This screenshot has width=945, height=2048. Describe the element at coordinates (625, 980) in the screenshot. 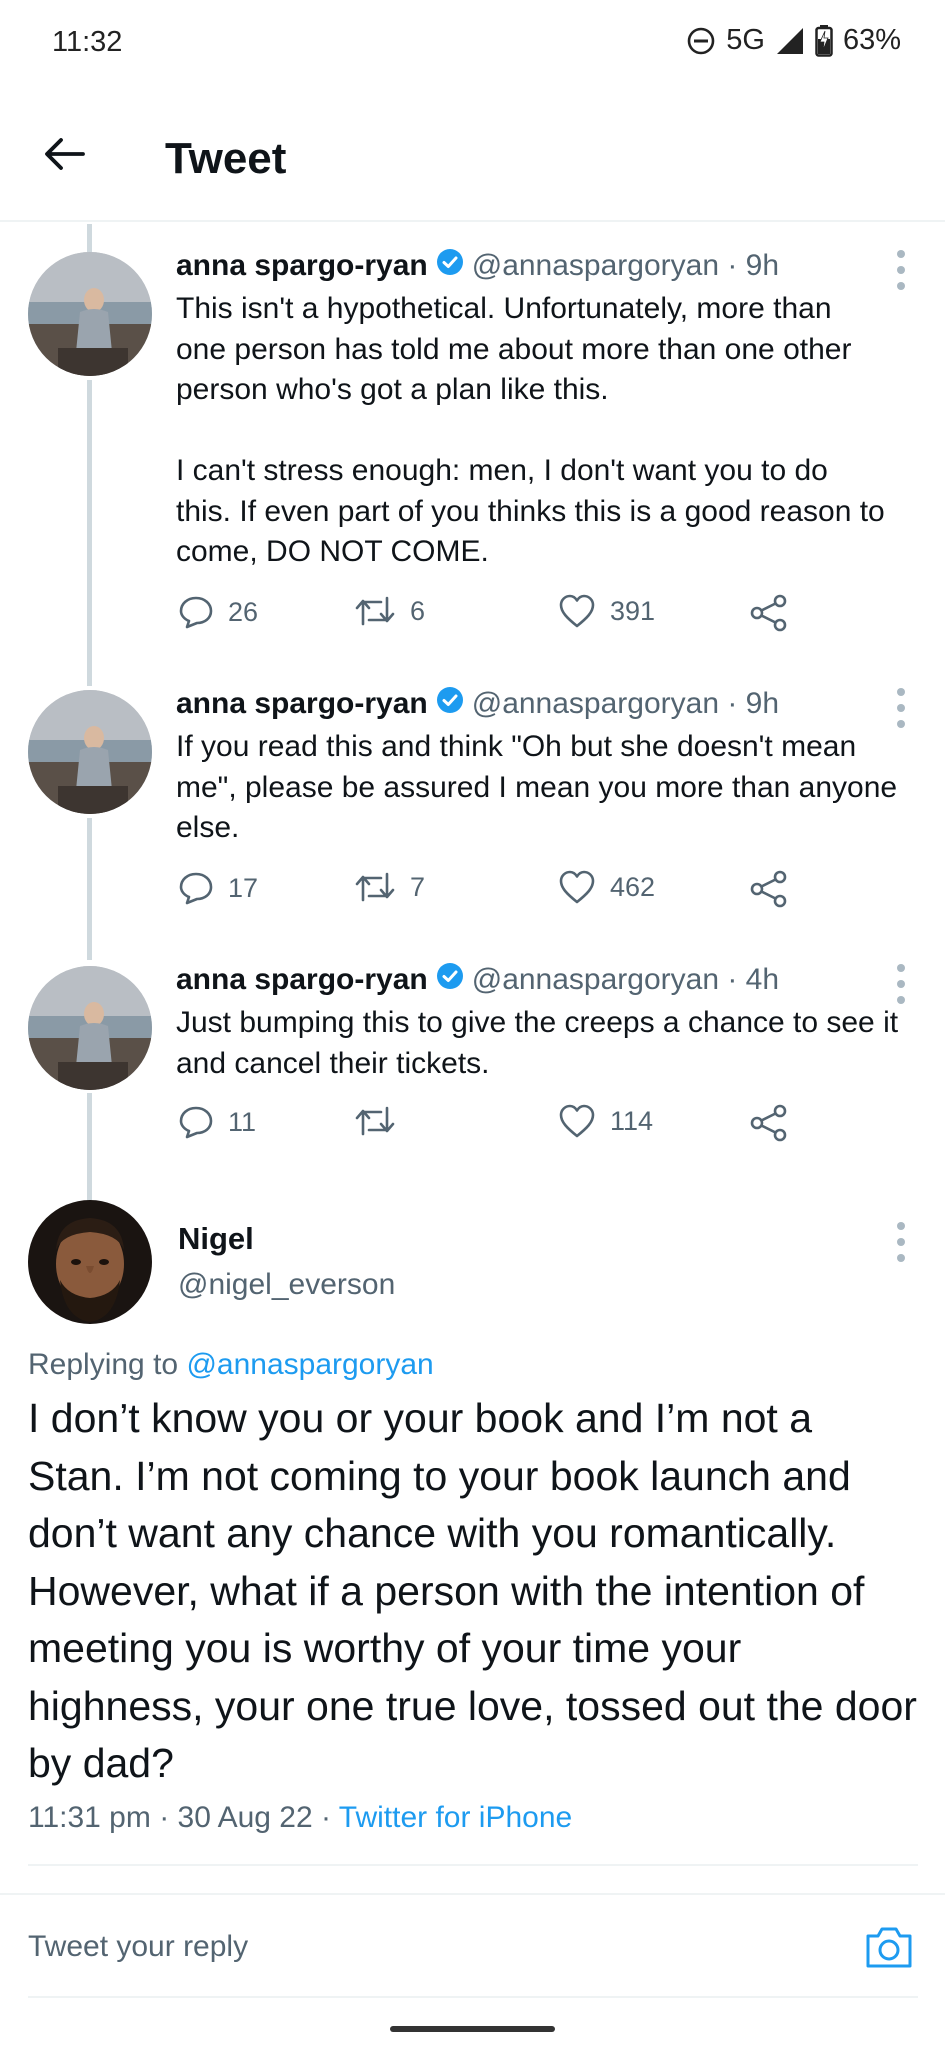

I see `author-handle: @annaspargoryan · 4h` at that location.